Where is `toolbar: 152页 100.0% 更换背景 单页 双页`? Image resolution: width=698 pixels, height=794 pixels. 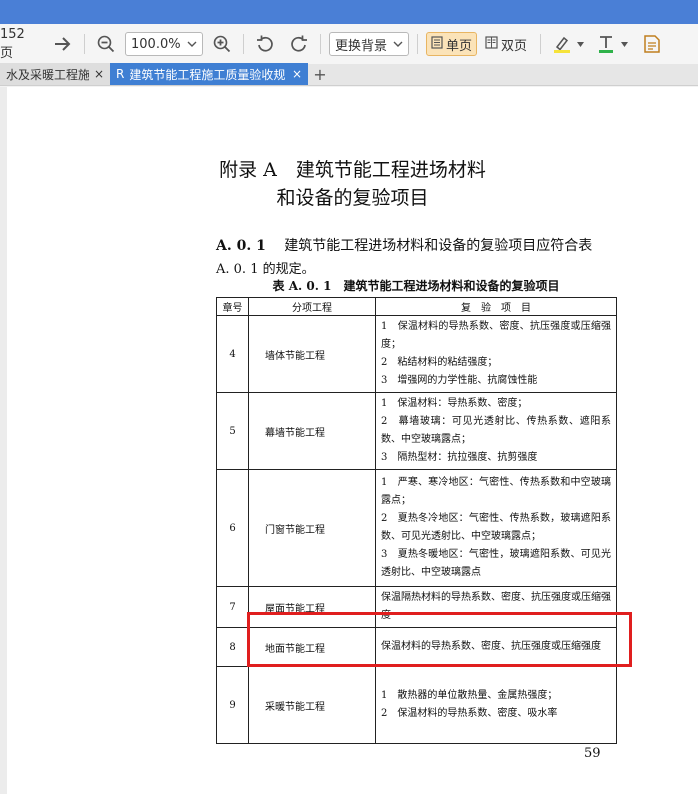 toolbar: 152页 100.0% 更换背景 单页 双页 is located at coordinates (349, 44).